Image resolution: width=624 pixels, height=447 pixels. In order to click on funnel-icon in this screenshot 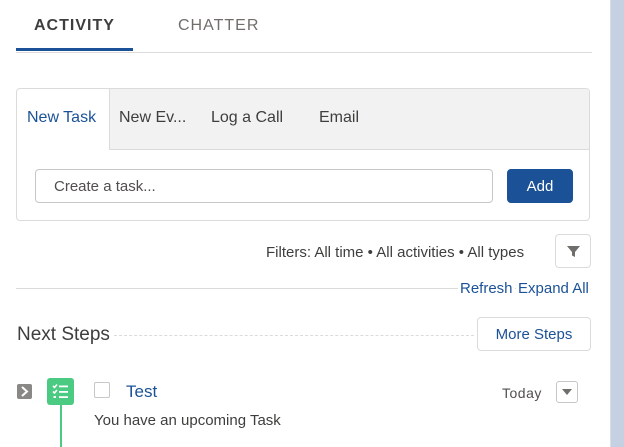, I will do `click(573, 251)`.